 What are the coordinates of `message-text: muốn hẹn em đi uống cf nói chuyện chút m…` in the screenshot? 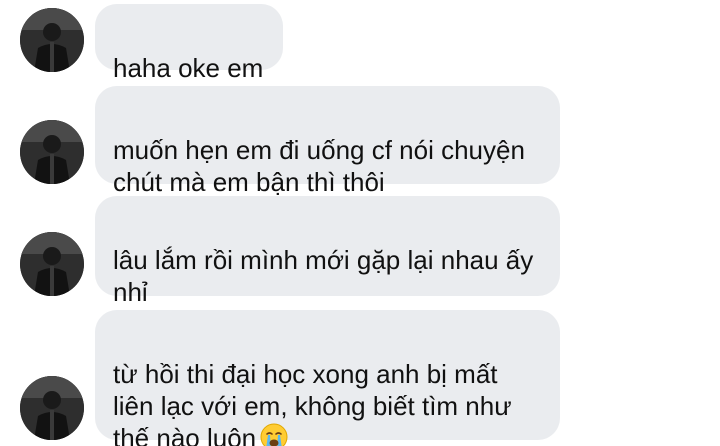 It's located at (319, 166).